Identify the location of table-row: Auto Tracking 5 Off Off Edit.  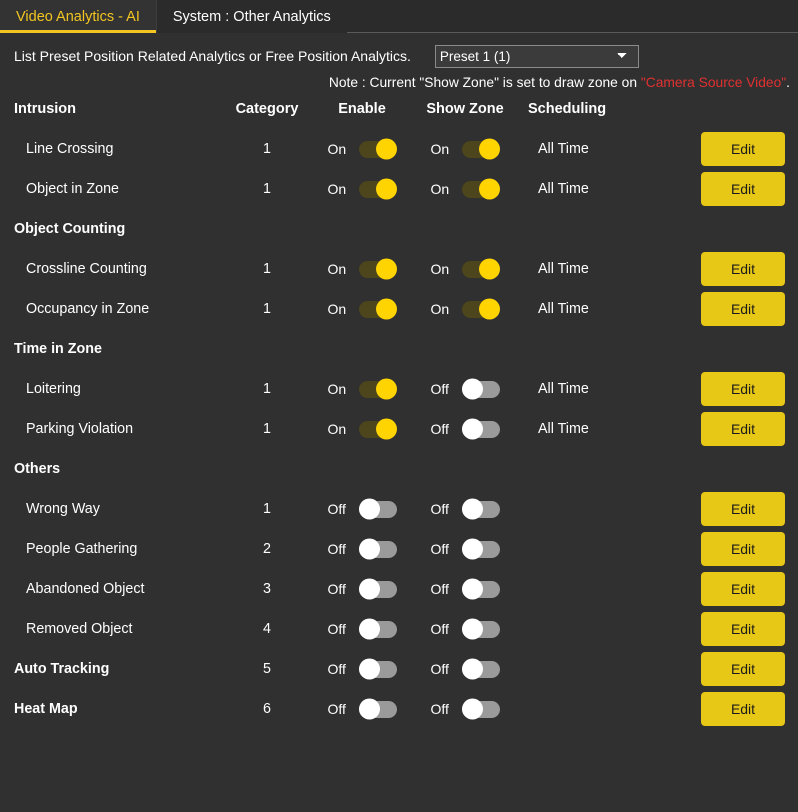
(399, 669).